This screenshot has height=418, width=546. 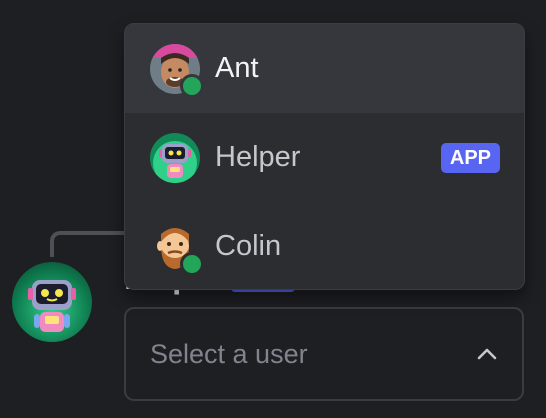 What do you see at coordinates (487, 354) in the screenshot?
I see `chevron-up-icon` at bounding box center [487, 354].